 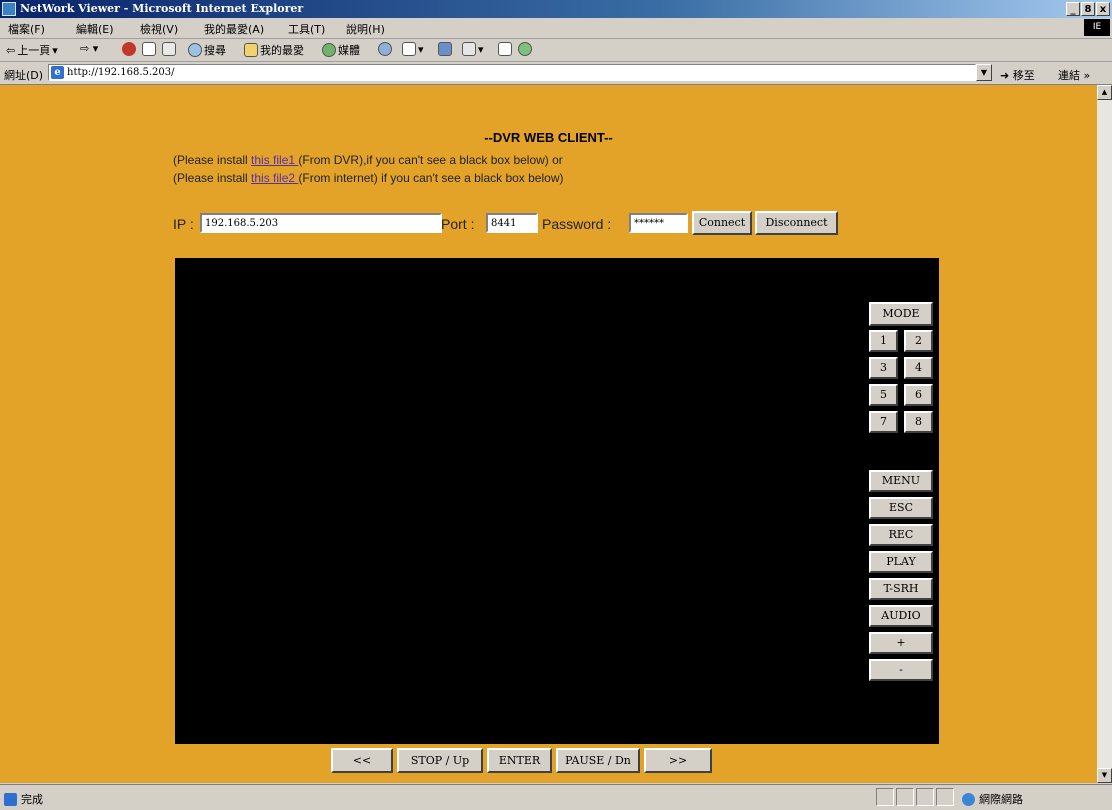 I want to click on channel-7-button: 7, so click(x=883, y=422).